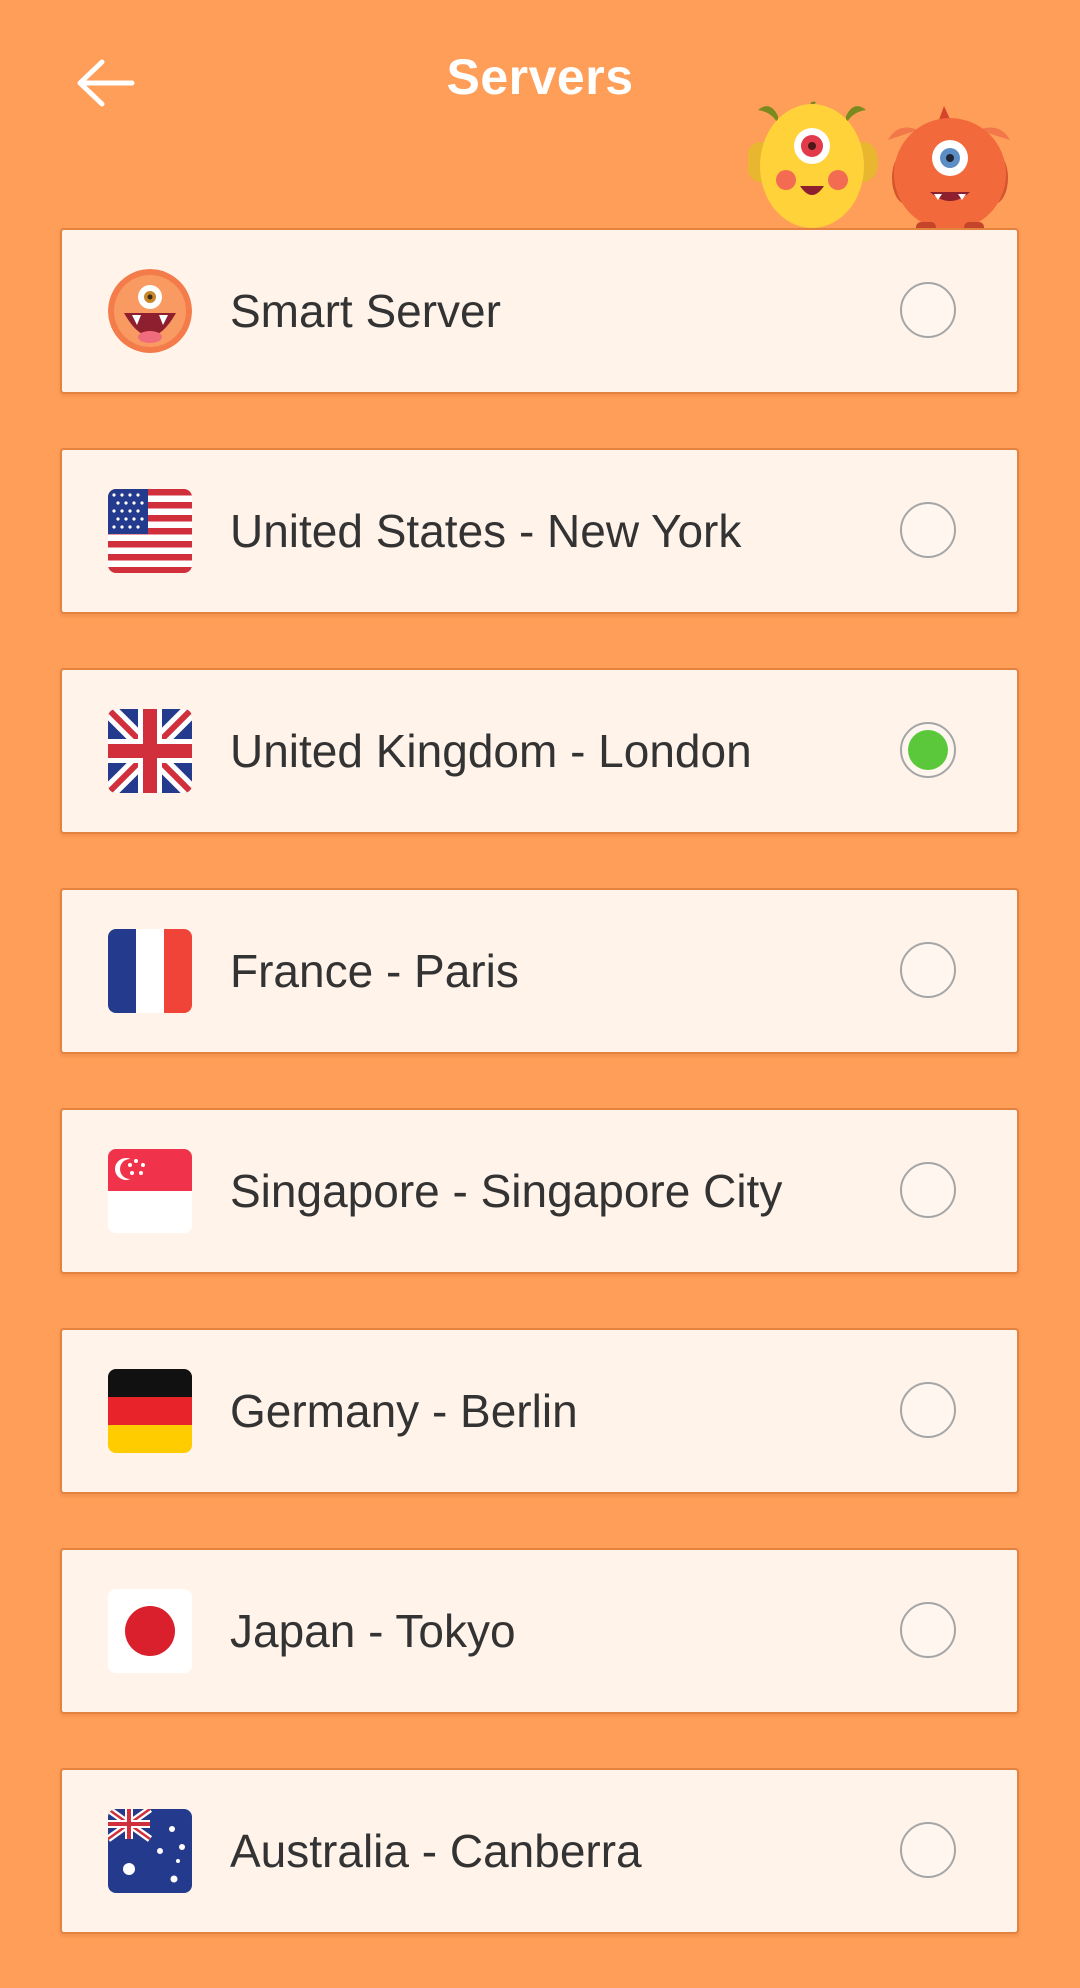 The height and width of the screenshot is (1988, 1080). What do you see at coordinates (150, 311) in the screenshot?
I see `smart-monster-icon` at bounding box center [150, 311].